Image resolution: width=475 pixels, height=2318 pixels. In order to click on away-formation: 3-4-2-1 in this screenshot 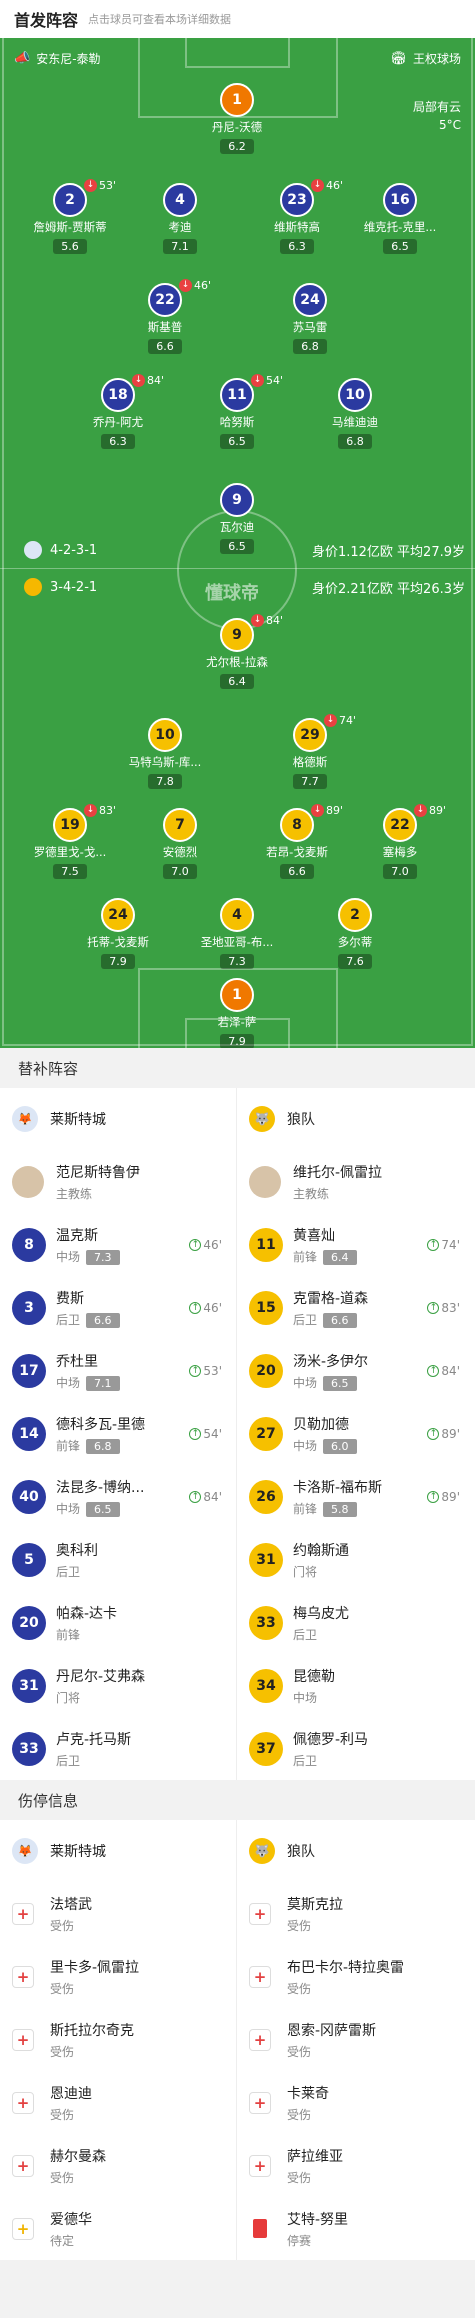, I will do `click(60, 587)`.